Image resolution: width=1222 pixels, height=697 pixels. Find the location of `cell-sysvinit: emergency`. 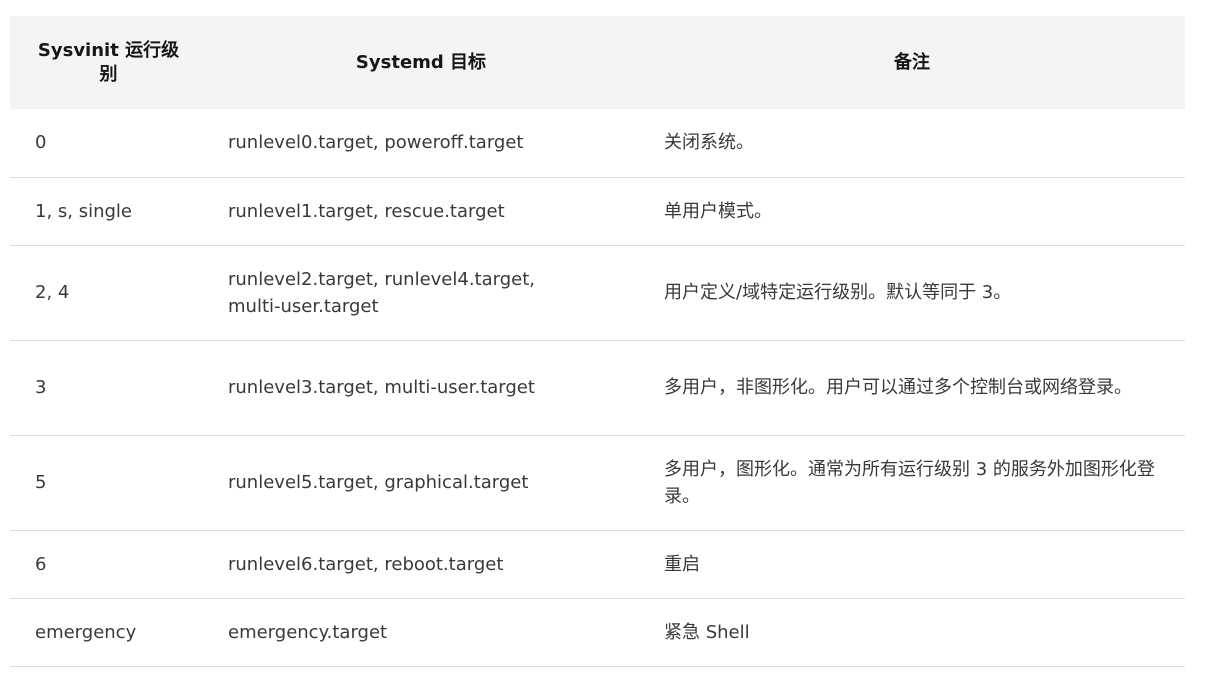

cell-sysvinit: emergency is located at coordinates (106, 632).